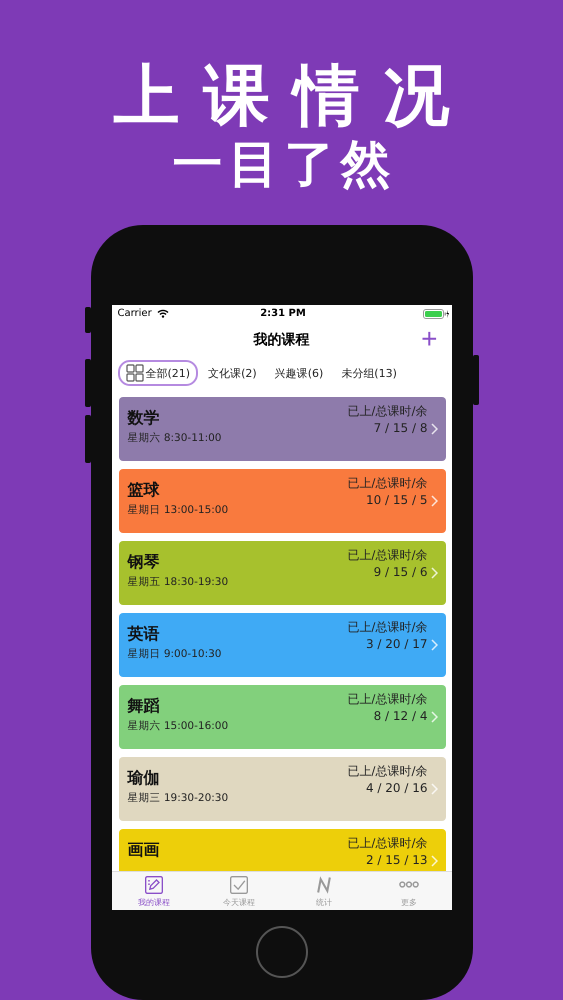 The width and height of the screenshot is (563, 1000). What do you see at coordinates (175, 438) in the screenshot?
I see `course-schedule: 星期六 8:30-11:00` at bounding box center [175, 438].